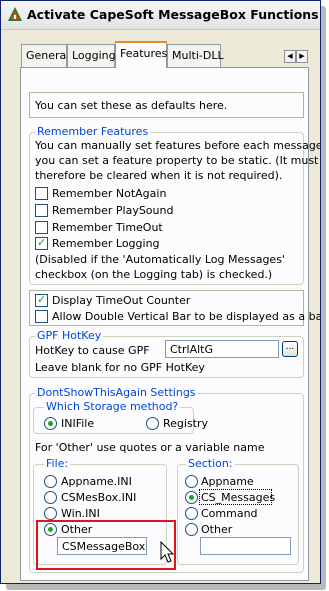 The height and width of the screenshot is (591, 329). What do you see at coordinates (96, 481) in the screenshot?
I see `file-appname-ini-label: Appname.INI` at bounding box center [96, 481].